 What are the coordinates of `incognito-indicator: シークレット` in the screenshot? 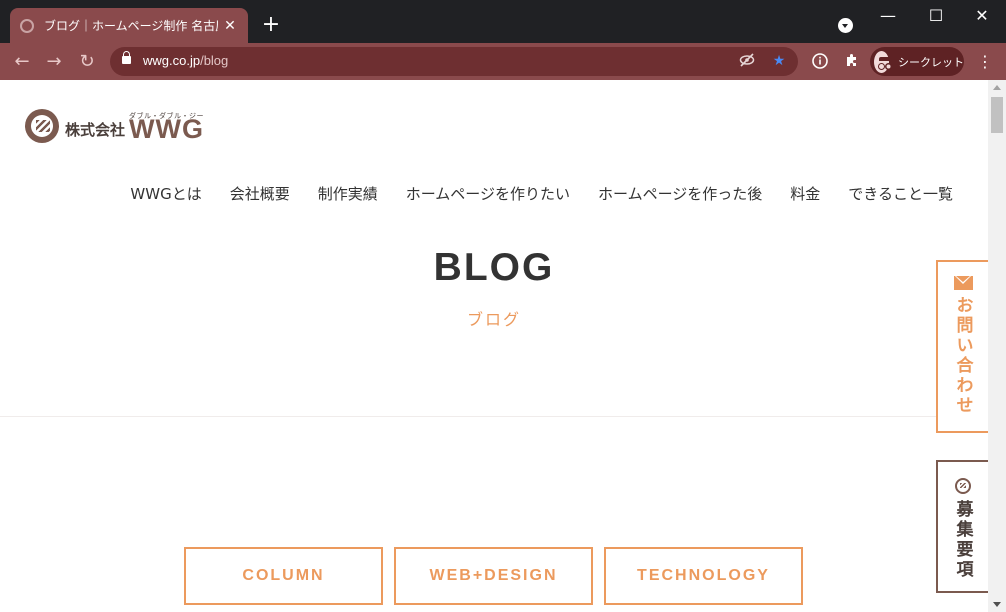 It's located at (917, 61).